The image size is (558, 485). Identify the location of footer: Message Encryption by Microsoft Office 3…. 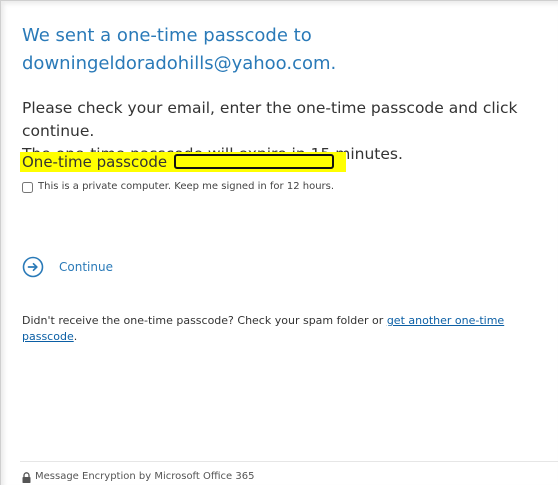
(138, 477).